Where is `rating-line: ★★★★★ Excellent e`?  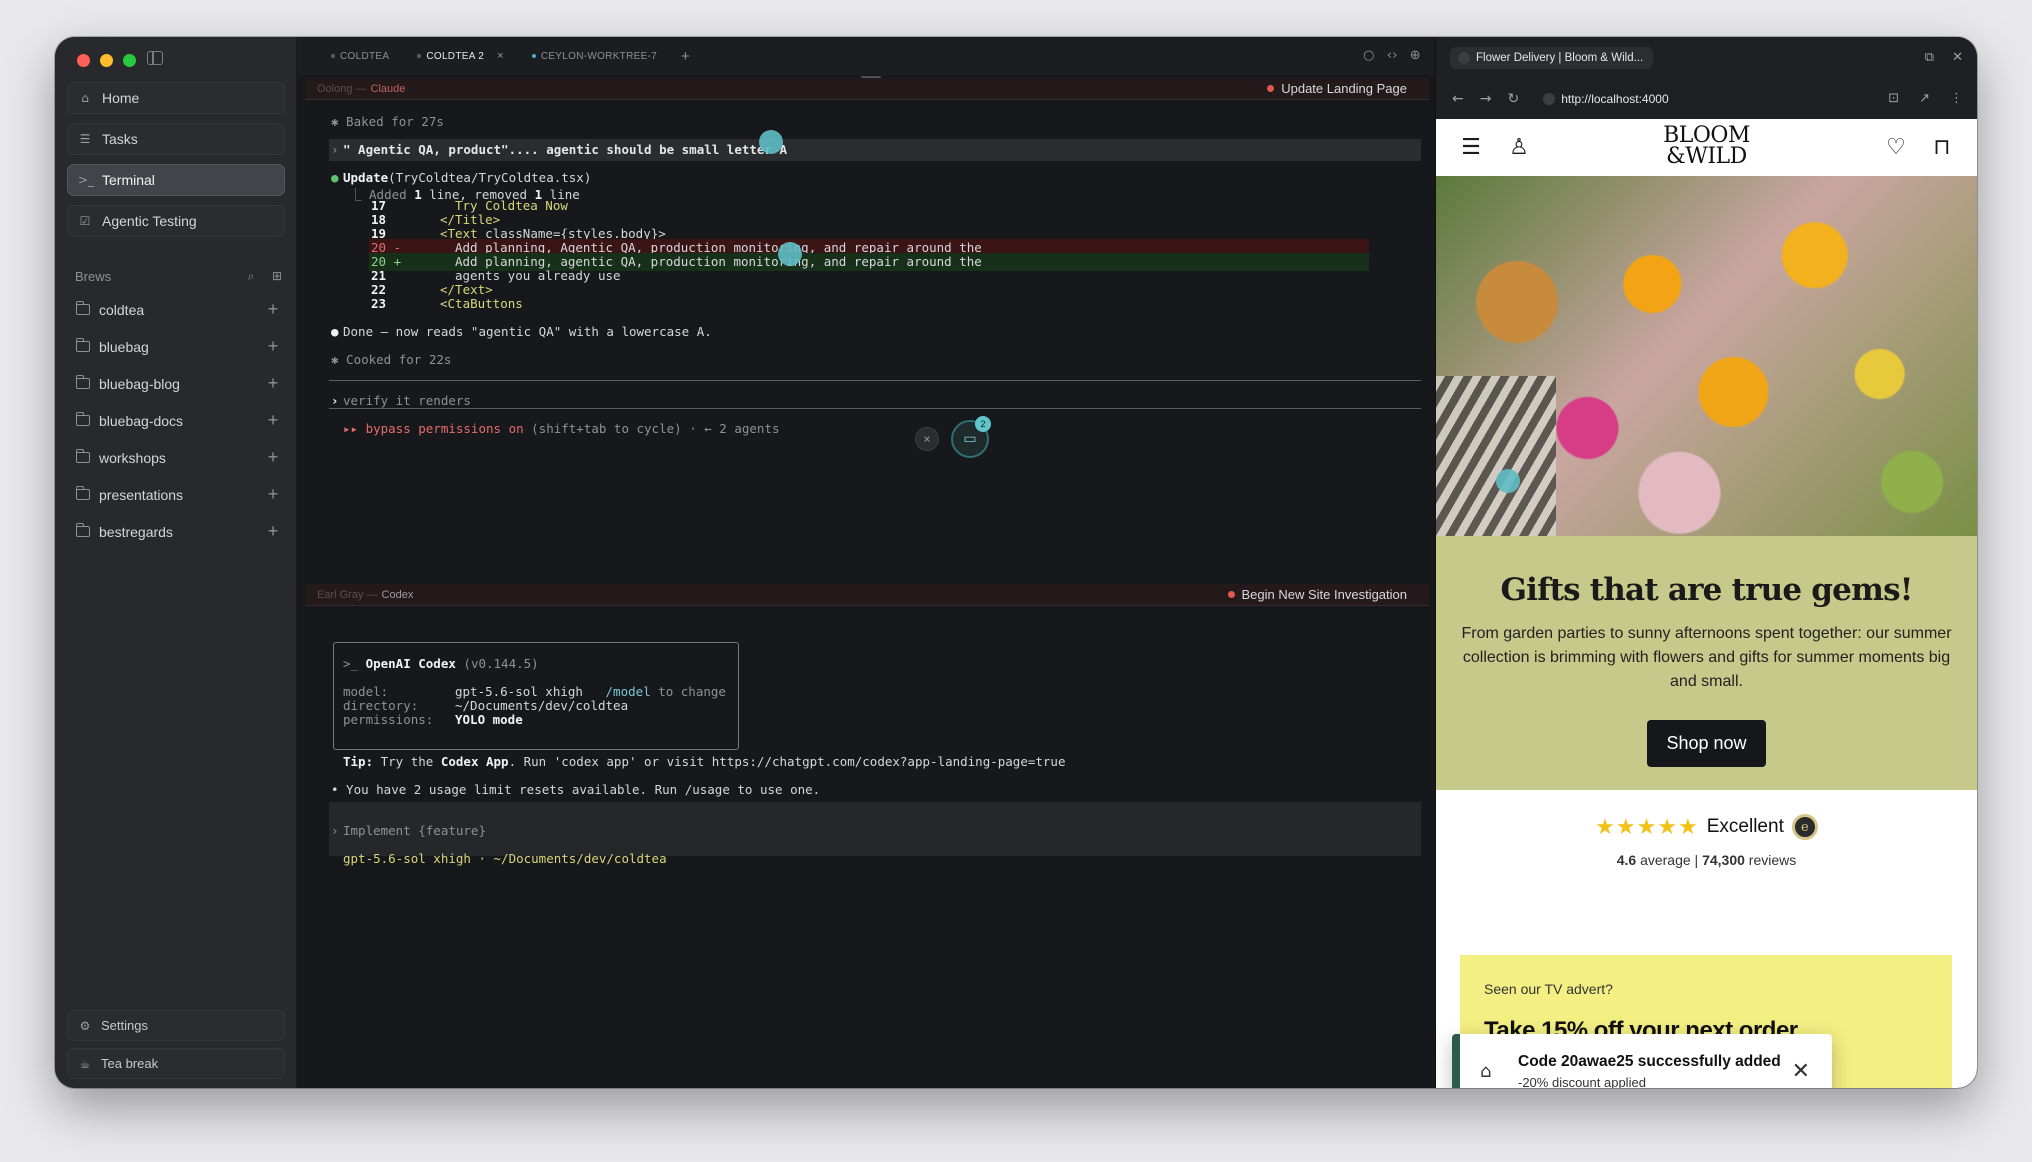 rating-line: ★★★★★ Excellent e is located at coordinates (1706, 827).